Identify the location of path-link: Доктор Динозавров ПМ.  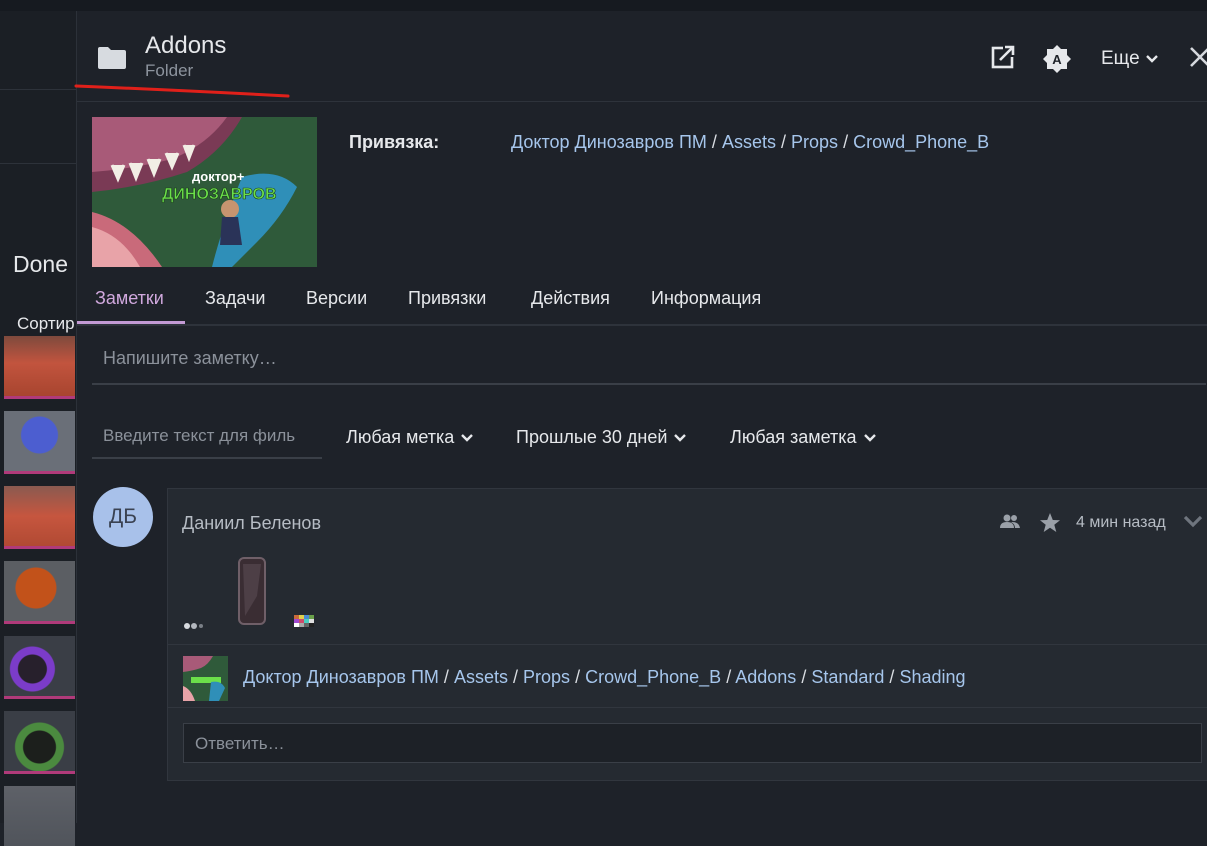
(341, 677).